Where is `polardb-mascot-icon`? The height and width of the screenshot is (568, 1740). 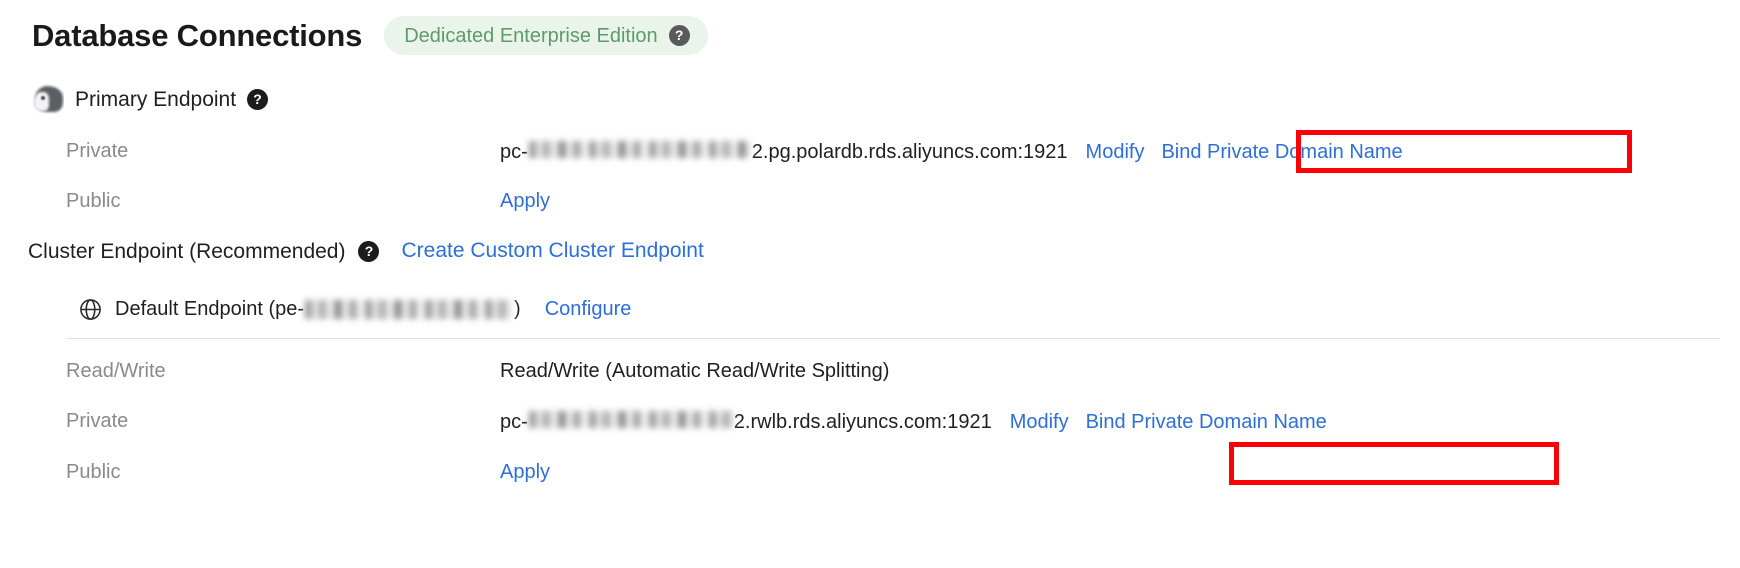 polardb-mascot-icon is located at coordinates (48, 99).